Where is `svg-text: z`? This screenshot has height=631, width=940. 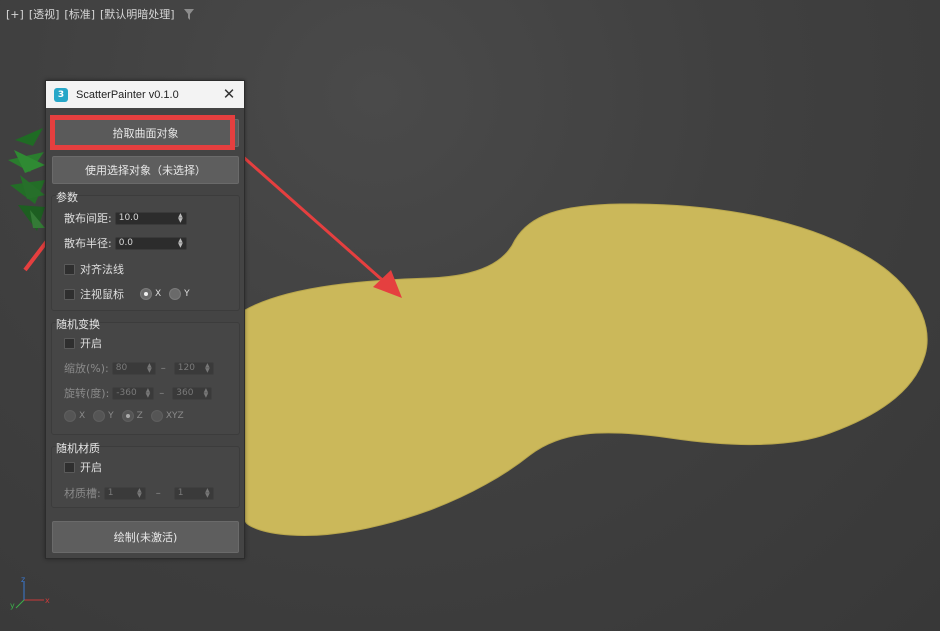
svg-text: z is located at coordinates (23, 579).